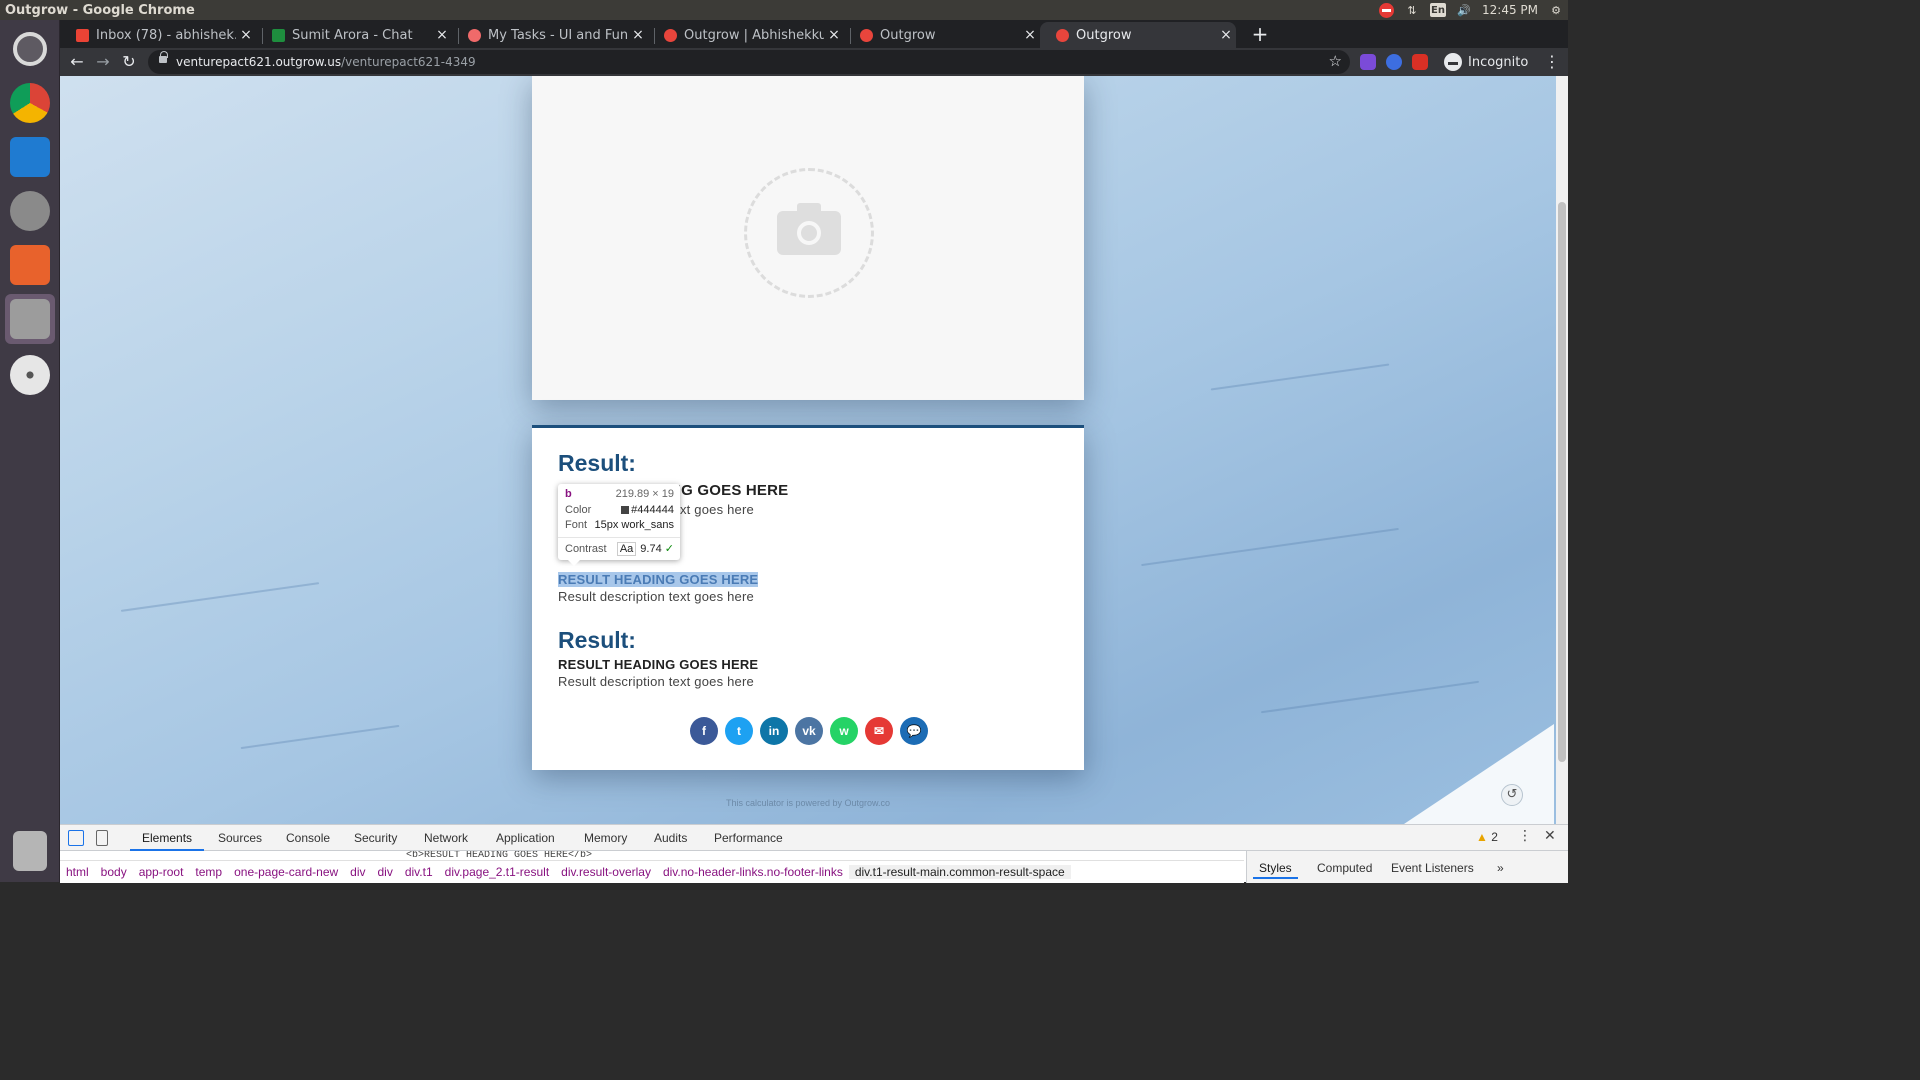 This screenshot has height=1080, width=1920. What do you see at coordinates (605, 838) in the screenshot?
I see `devtools-tab-memory: Memory` at bounding box center [605, 838].